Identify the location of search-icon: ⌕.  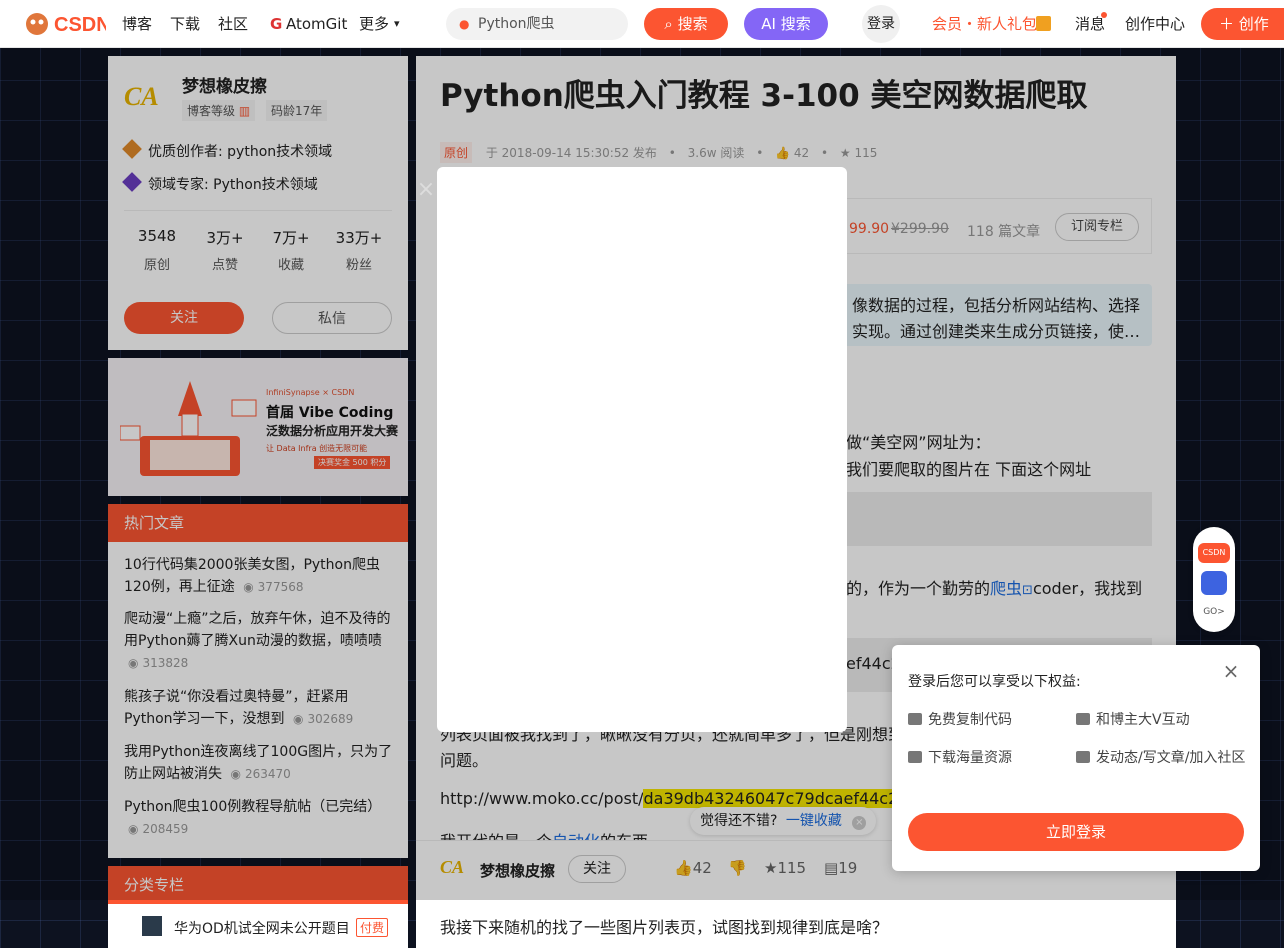
(668, 24).